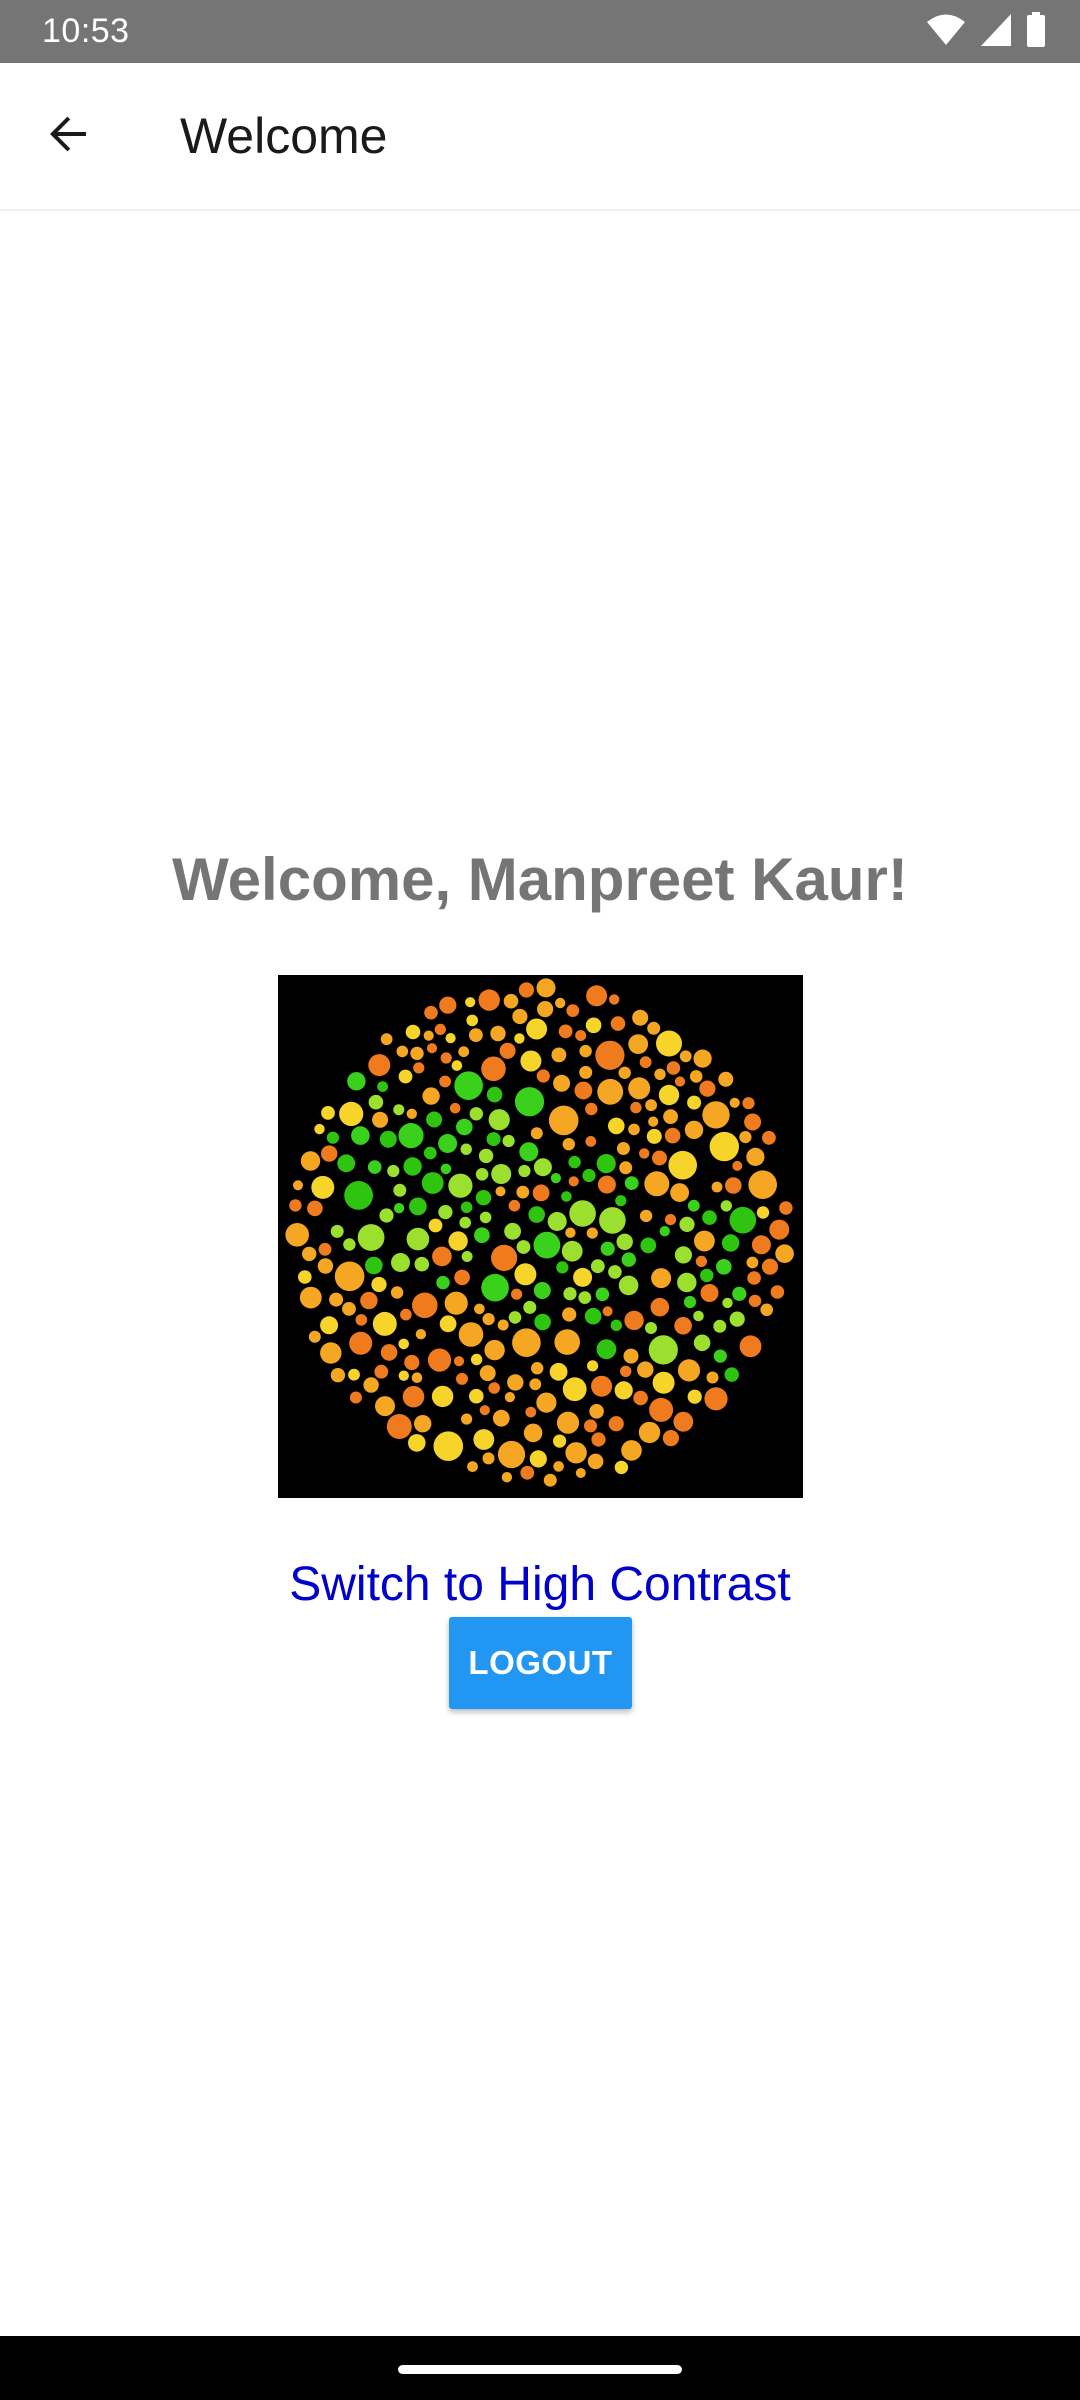 The height and width of the screenshot is (2400, 1080). I want to click on home-handle, so click(540, 2369).